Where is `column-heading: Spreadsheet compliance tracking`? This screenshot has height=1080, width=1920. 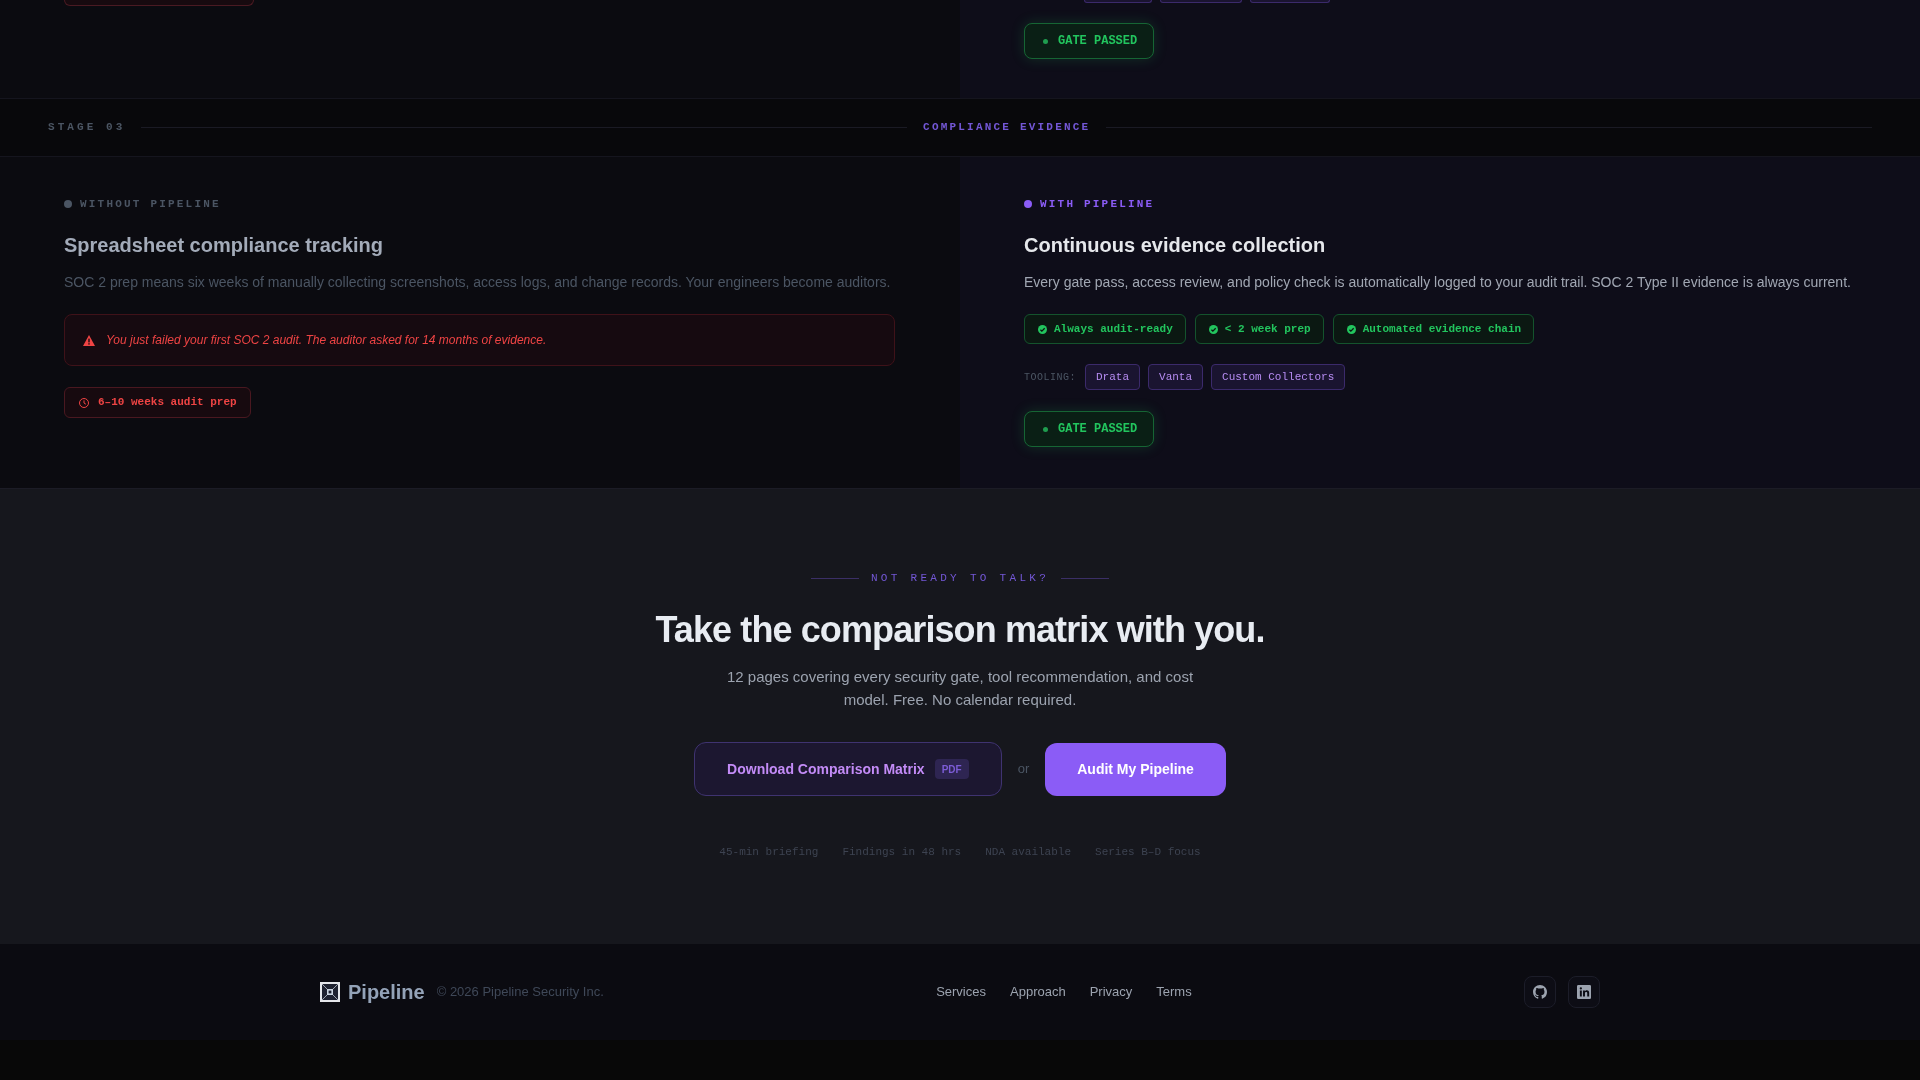
column-heading: Spreadsheet compliance tracking is located at coordinates (223, 245).